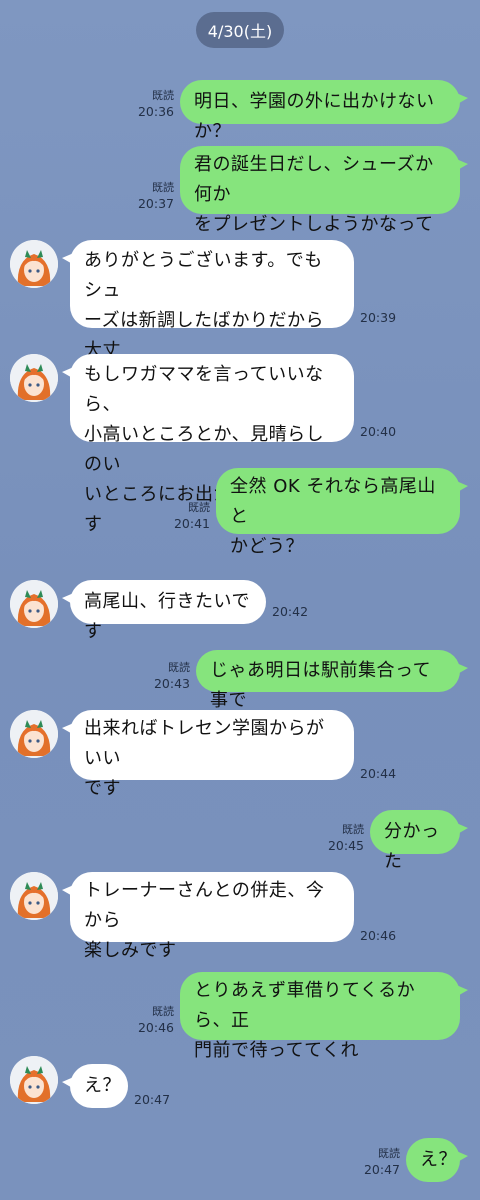 The height and width of the screenshot is (1200, 480). I want to click on message-time: 20:41, so click(191, 523).